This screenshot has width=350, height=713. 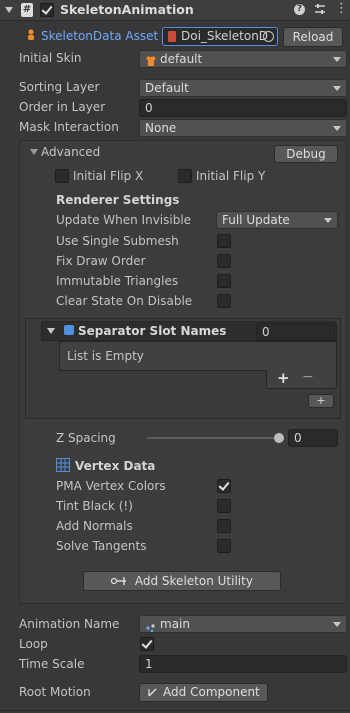 I want to click on script-icon: #, so click(x=27, y=10).